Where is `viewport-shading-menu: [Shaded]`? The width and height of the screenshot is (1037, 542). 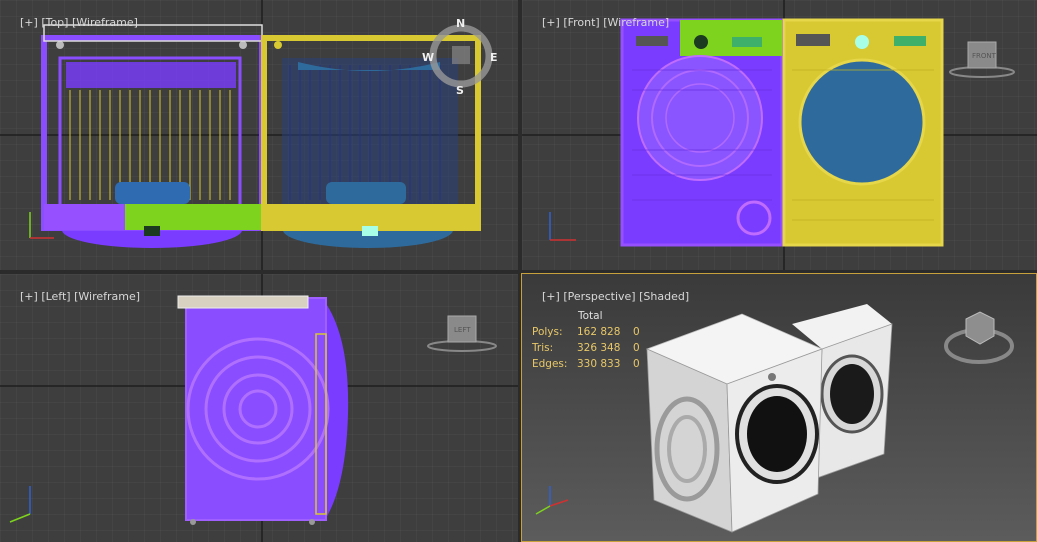
viewport-shading-menu: [Shaded] is located at coordinates (664, 296).